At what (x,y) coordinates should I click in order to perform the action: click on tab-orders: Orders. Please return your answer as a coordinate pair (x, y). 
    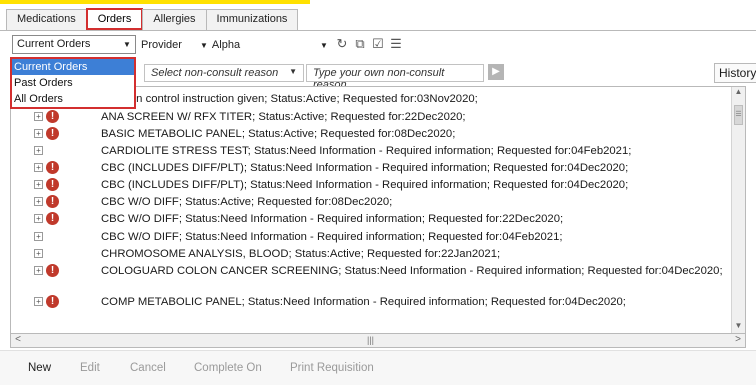
    Looking at the image, I should click on (114, 19).